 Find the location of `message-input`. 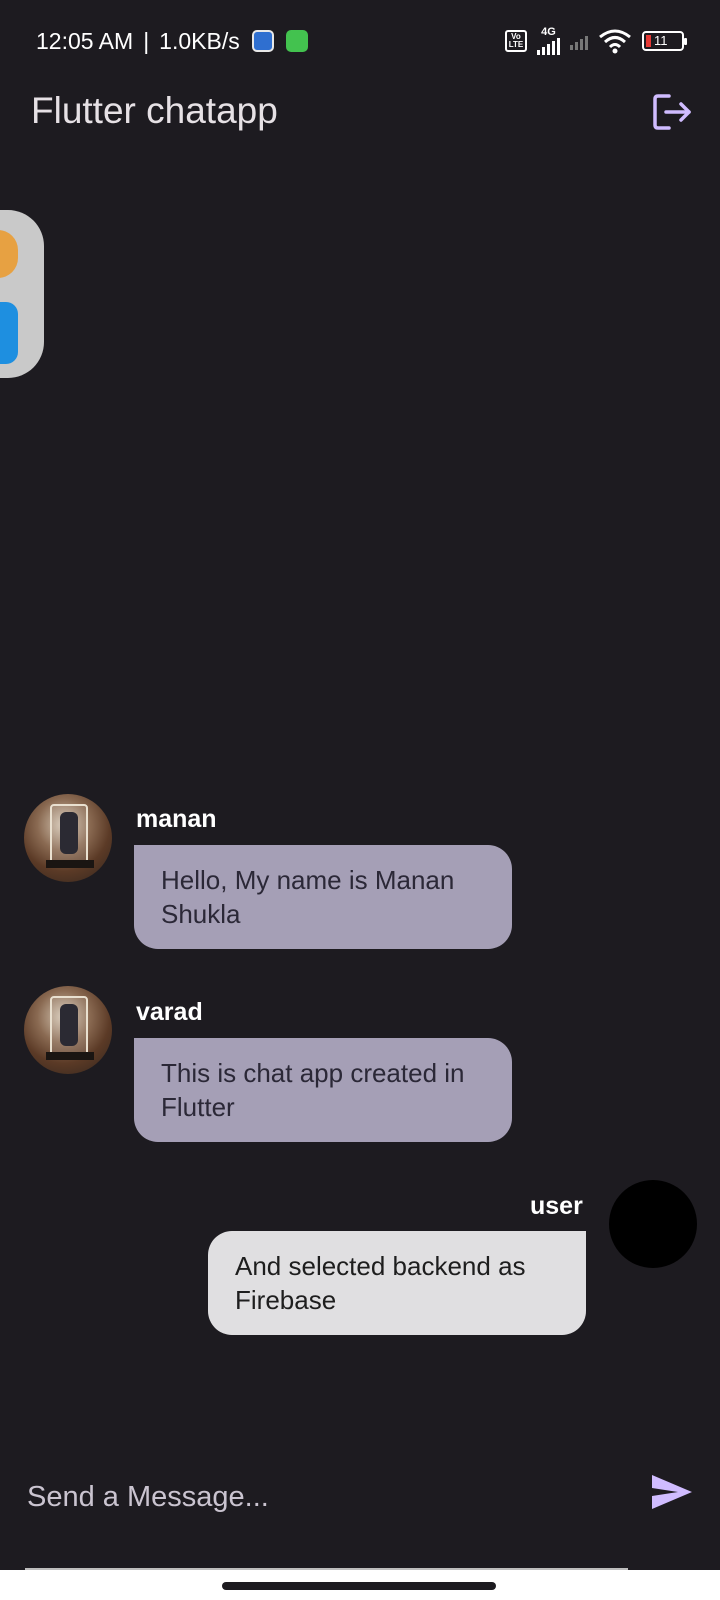

message-input is located at coordinates (322, 1497).